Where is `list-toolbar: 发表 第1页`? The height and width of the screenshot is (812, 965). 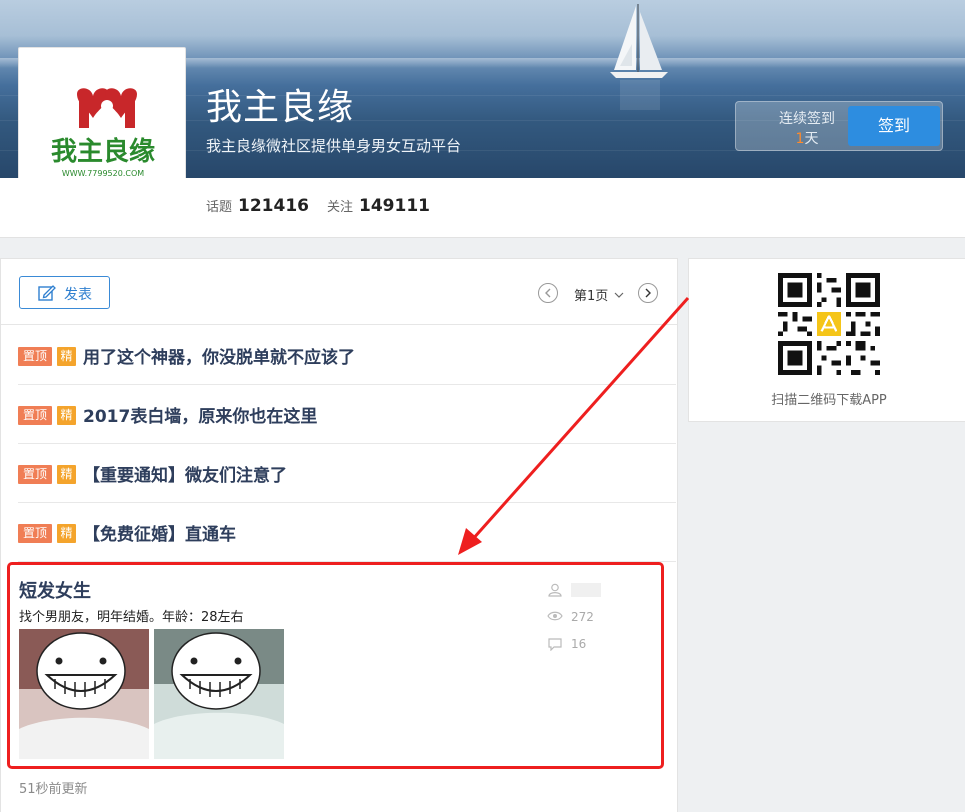
list-toolbar: 发表 第1页 is located at coordinates (339, 292).